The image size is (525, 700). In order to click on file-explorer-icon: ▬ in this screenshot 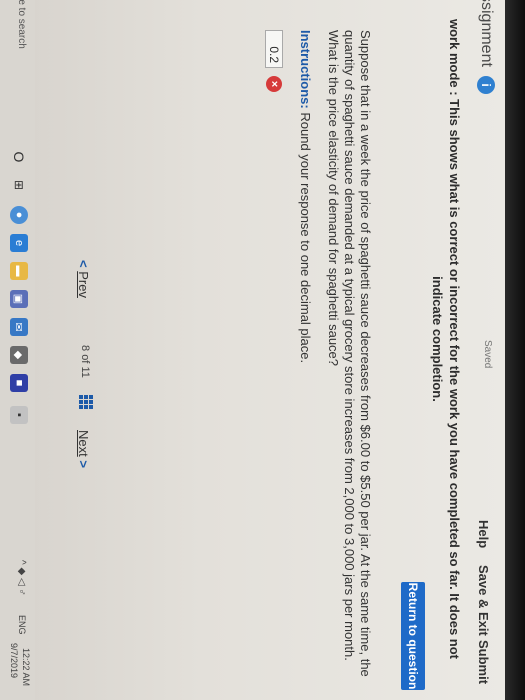, I will do `click(19, 271)`.